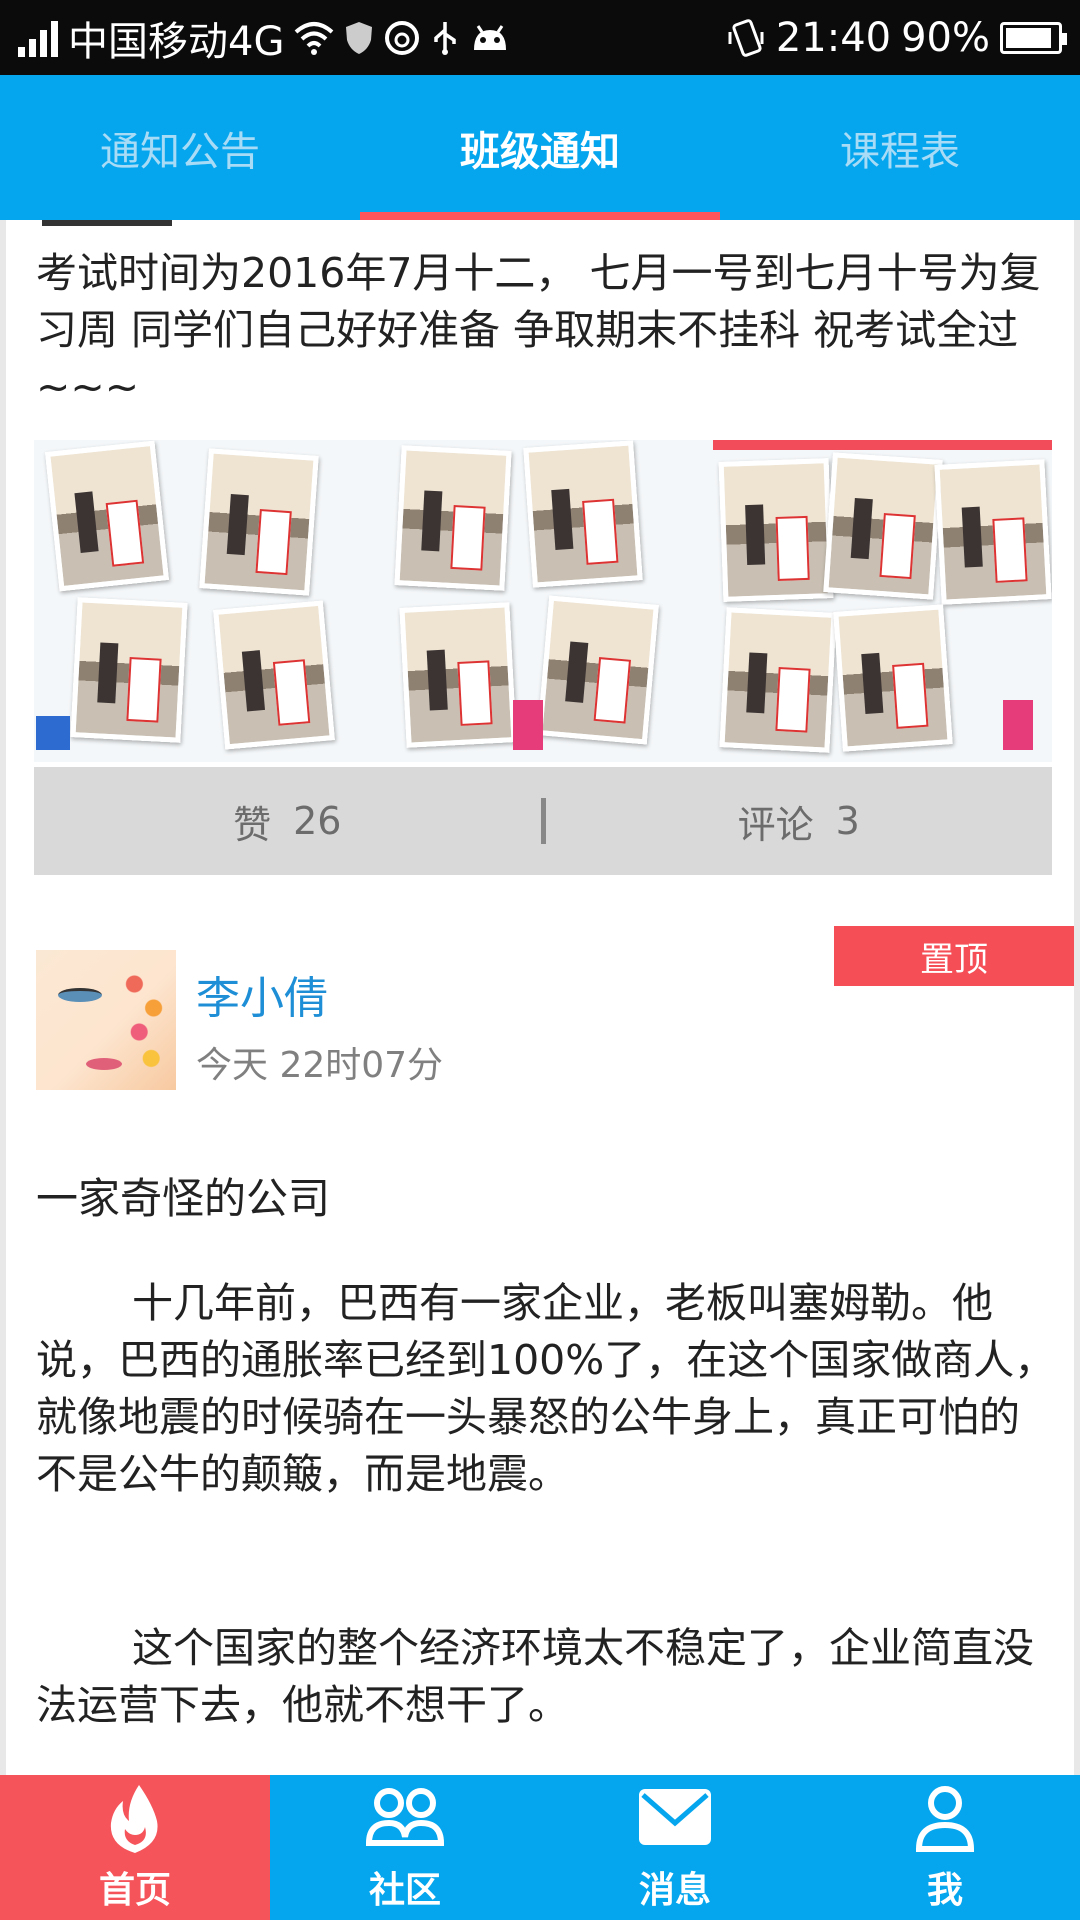 The width and height of the screenshot is (1080, 1920). Describe the element at coordinates (896, 37) in the screenshot. I see `status-right: 21:40 90%` at that location.